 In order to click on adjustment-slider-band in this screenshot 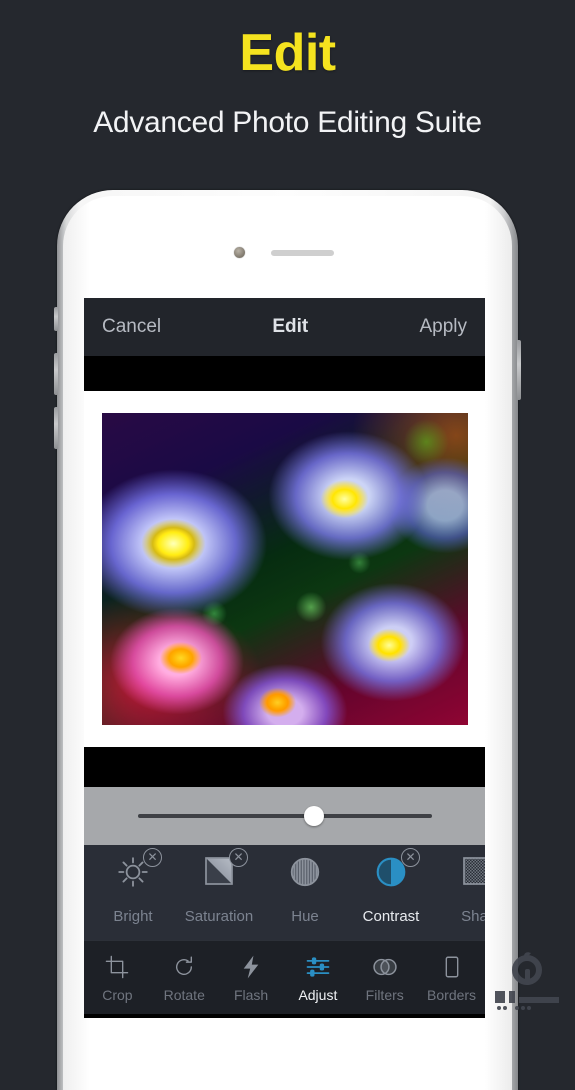, I will do `click(284, 816)`.